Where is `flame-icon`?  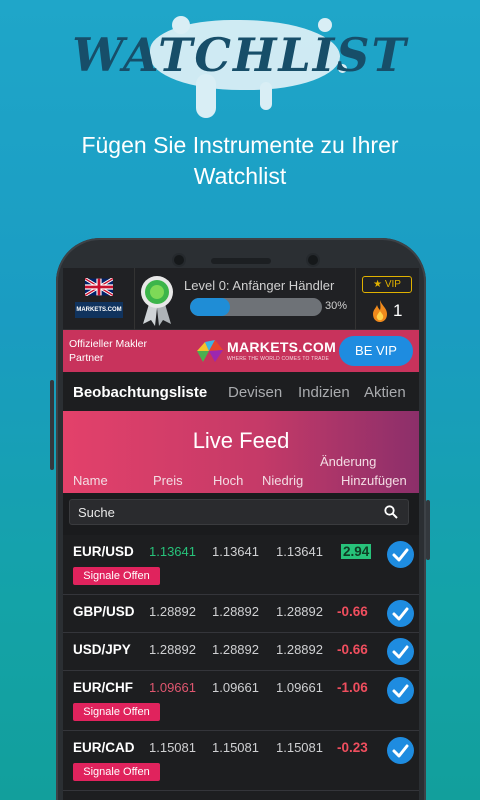 flame-icon is located at coordinates (380, 311).